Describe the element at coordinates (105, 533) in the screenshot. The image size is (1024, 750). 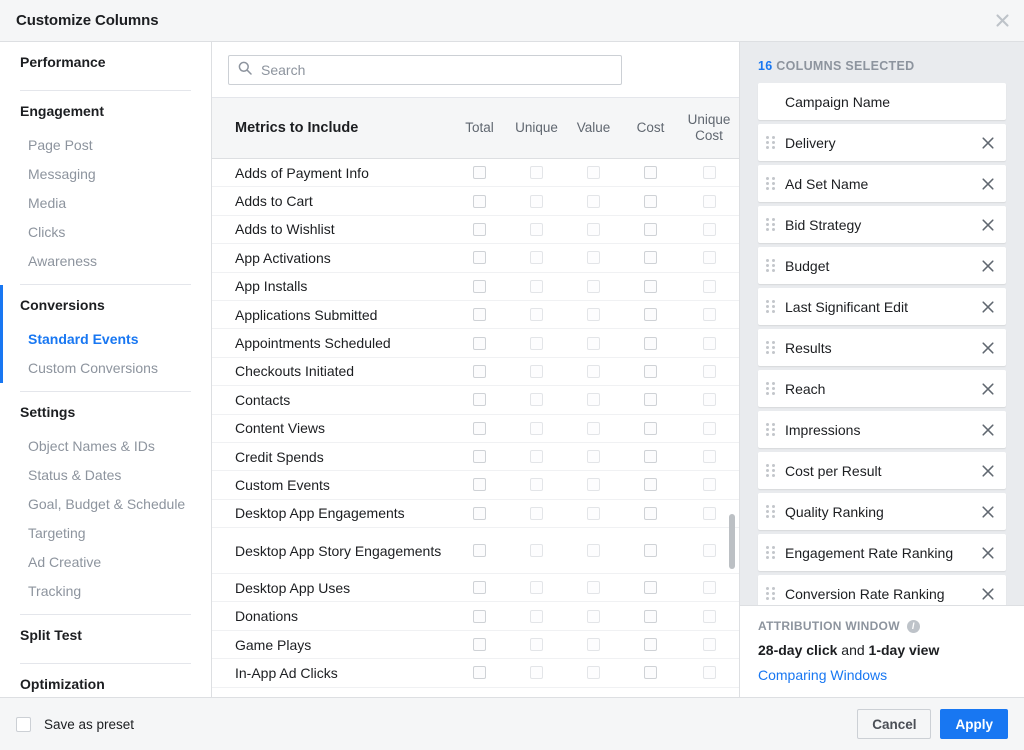
I see `sidebar-item-targeting: Targeting` at that location.